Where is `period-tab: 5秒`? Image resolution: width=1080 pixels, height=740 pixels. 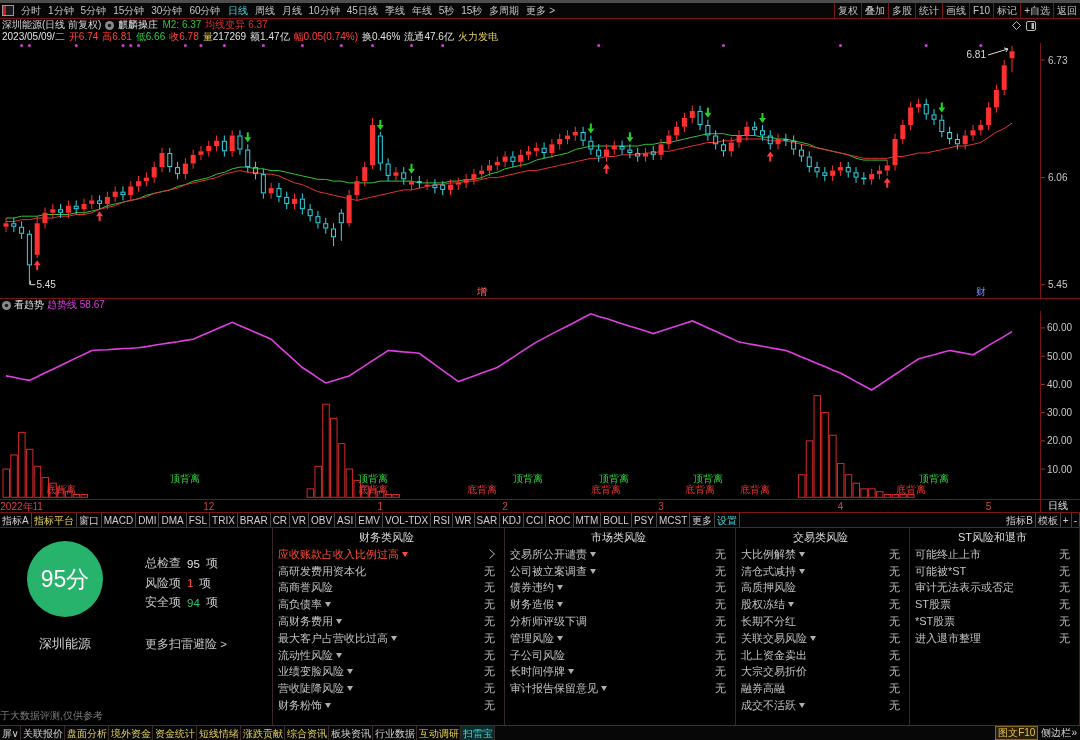
period-tab: 5秒 is located at coordinates (446, 10).